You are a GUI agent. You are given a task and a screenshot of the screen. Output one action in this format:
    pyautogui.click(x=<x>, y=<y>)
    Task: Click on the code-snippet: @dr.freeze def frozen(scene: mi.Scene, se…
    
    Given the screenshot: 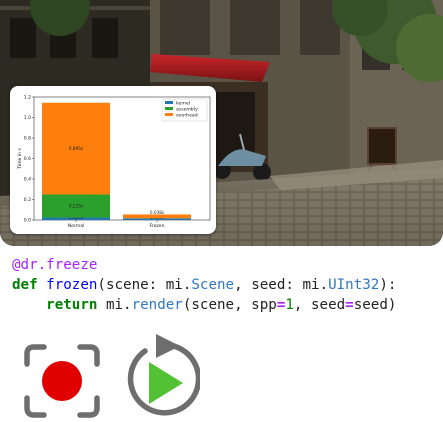 What is the action you would take?
    pyautogui.click(x=204, y=285)
    